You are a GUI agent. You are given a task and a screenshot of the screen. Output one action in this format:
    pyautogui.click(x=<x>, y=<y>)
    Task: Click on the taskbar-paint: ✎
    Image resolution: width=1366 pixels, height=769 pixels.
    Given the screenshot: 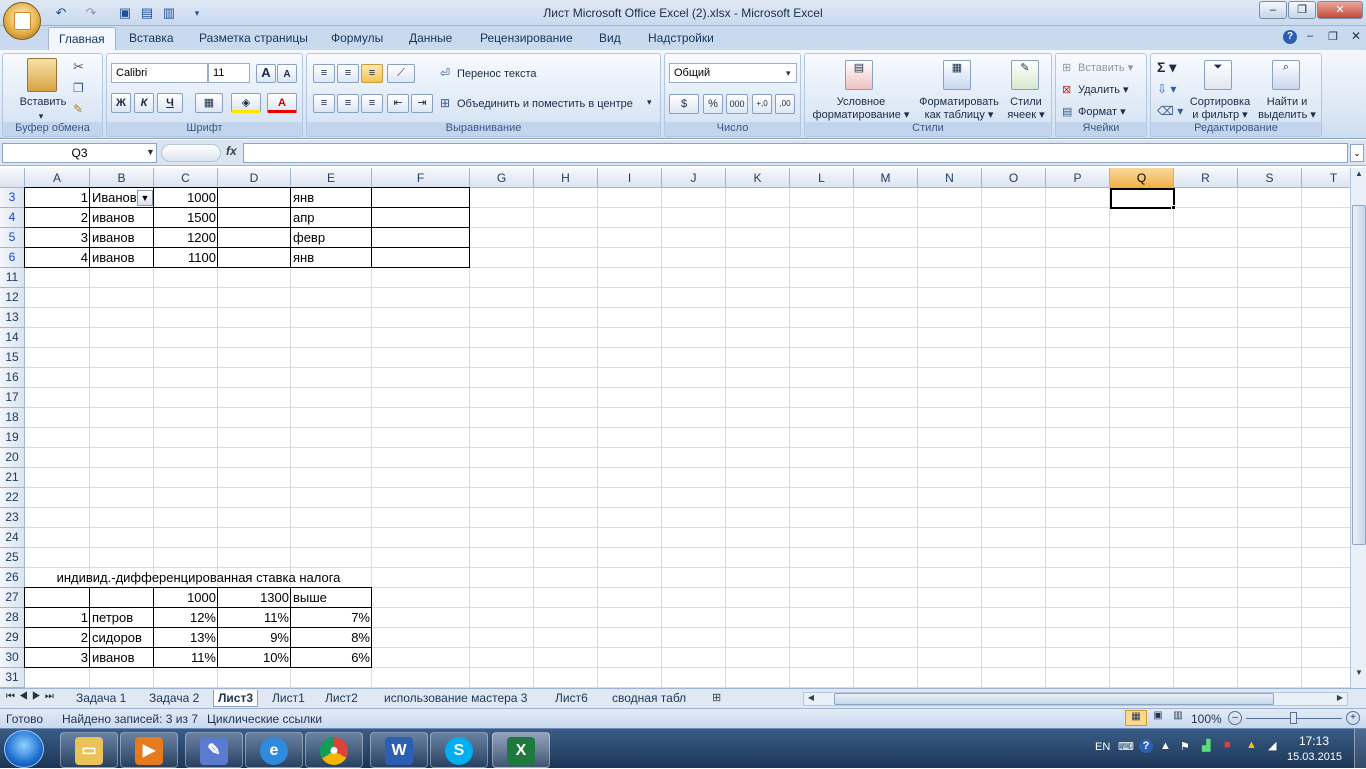 What is the action you would take?
    pyautogui.click(x=214, y=750)
    